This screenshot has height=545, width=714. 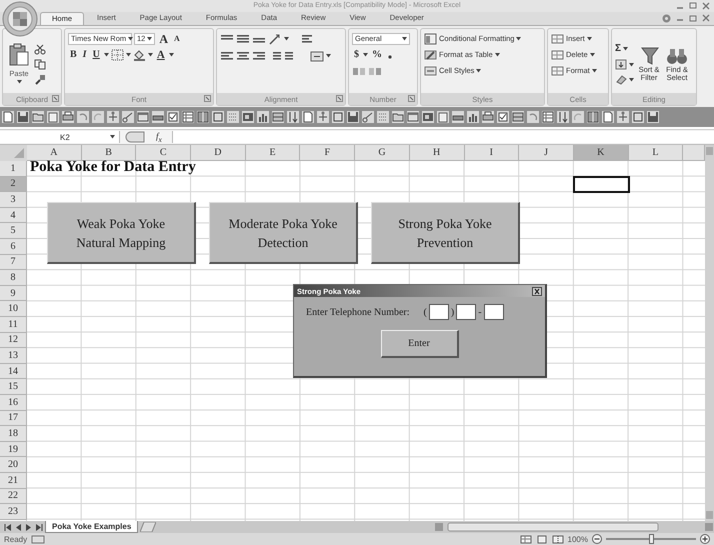 I want to click on row-header: 22, so click(x=13, y=496).